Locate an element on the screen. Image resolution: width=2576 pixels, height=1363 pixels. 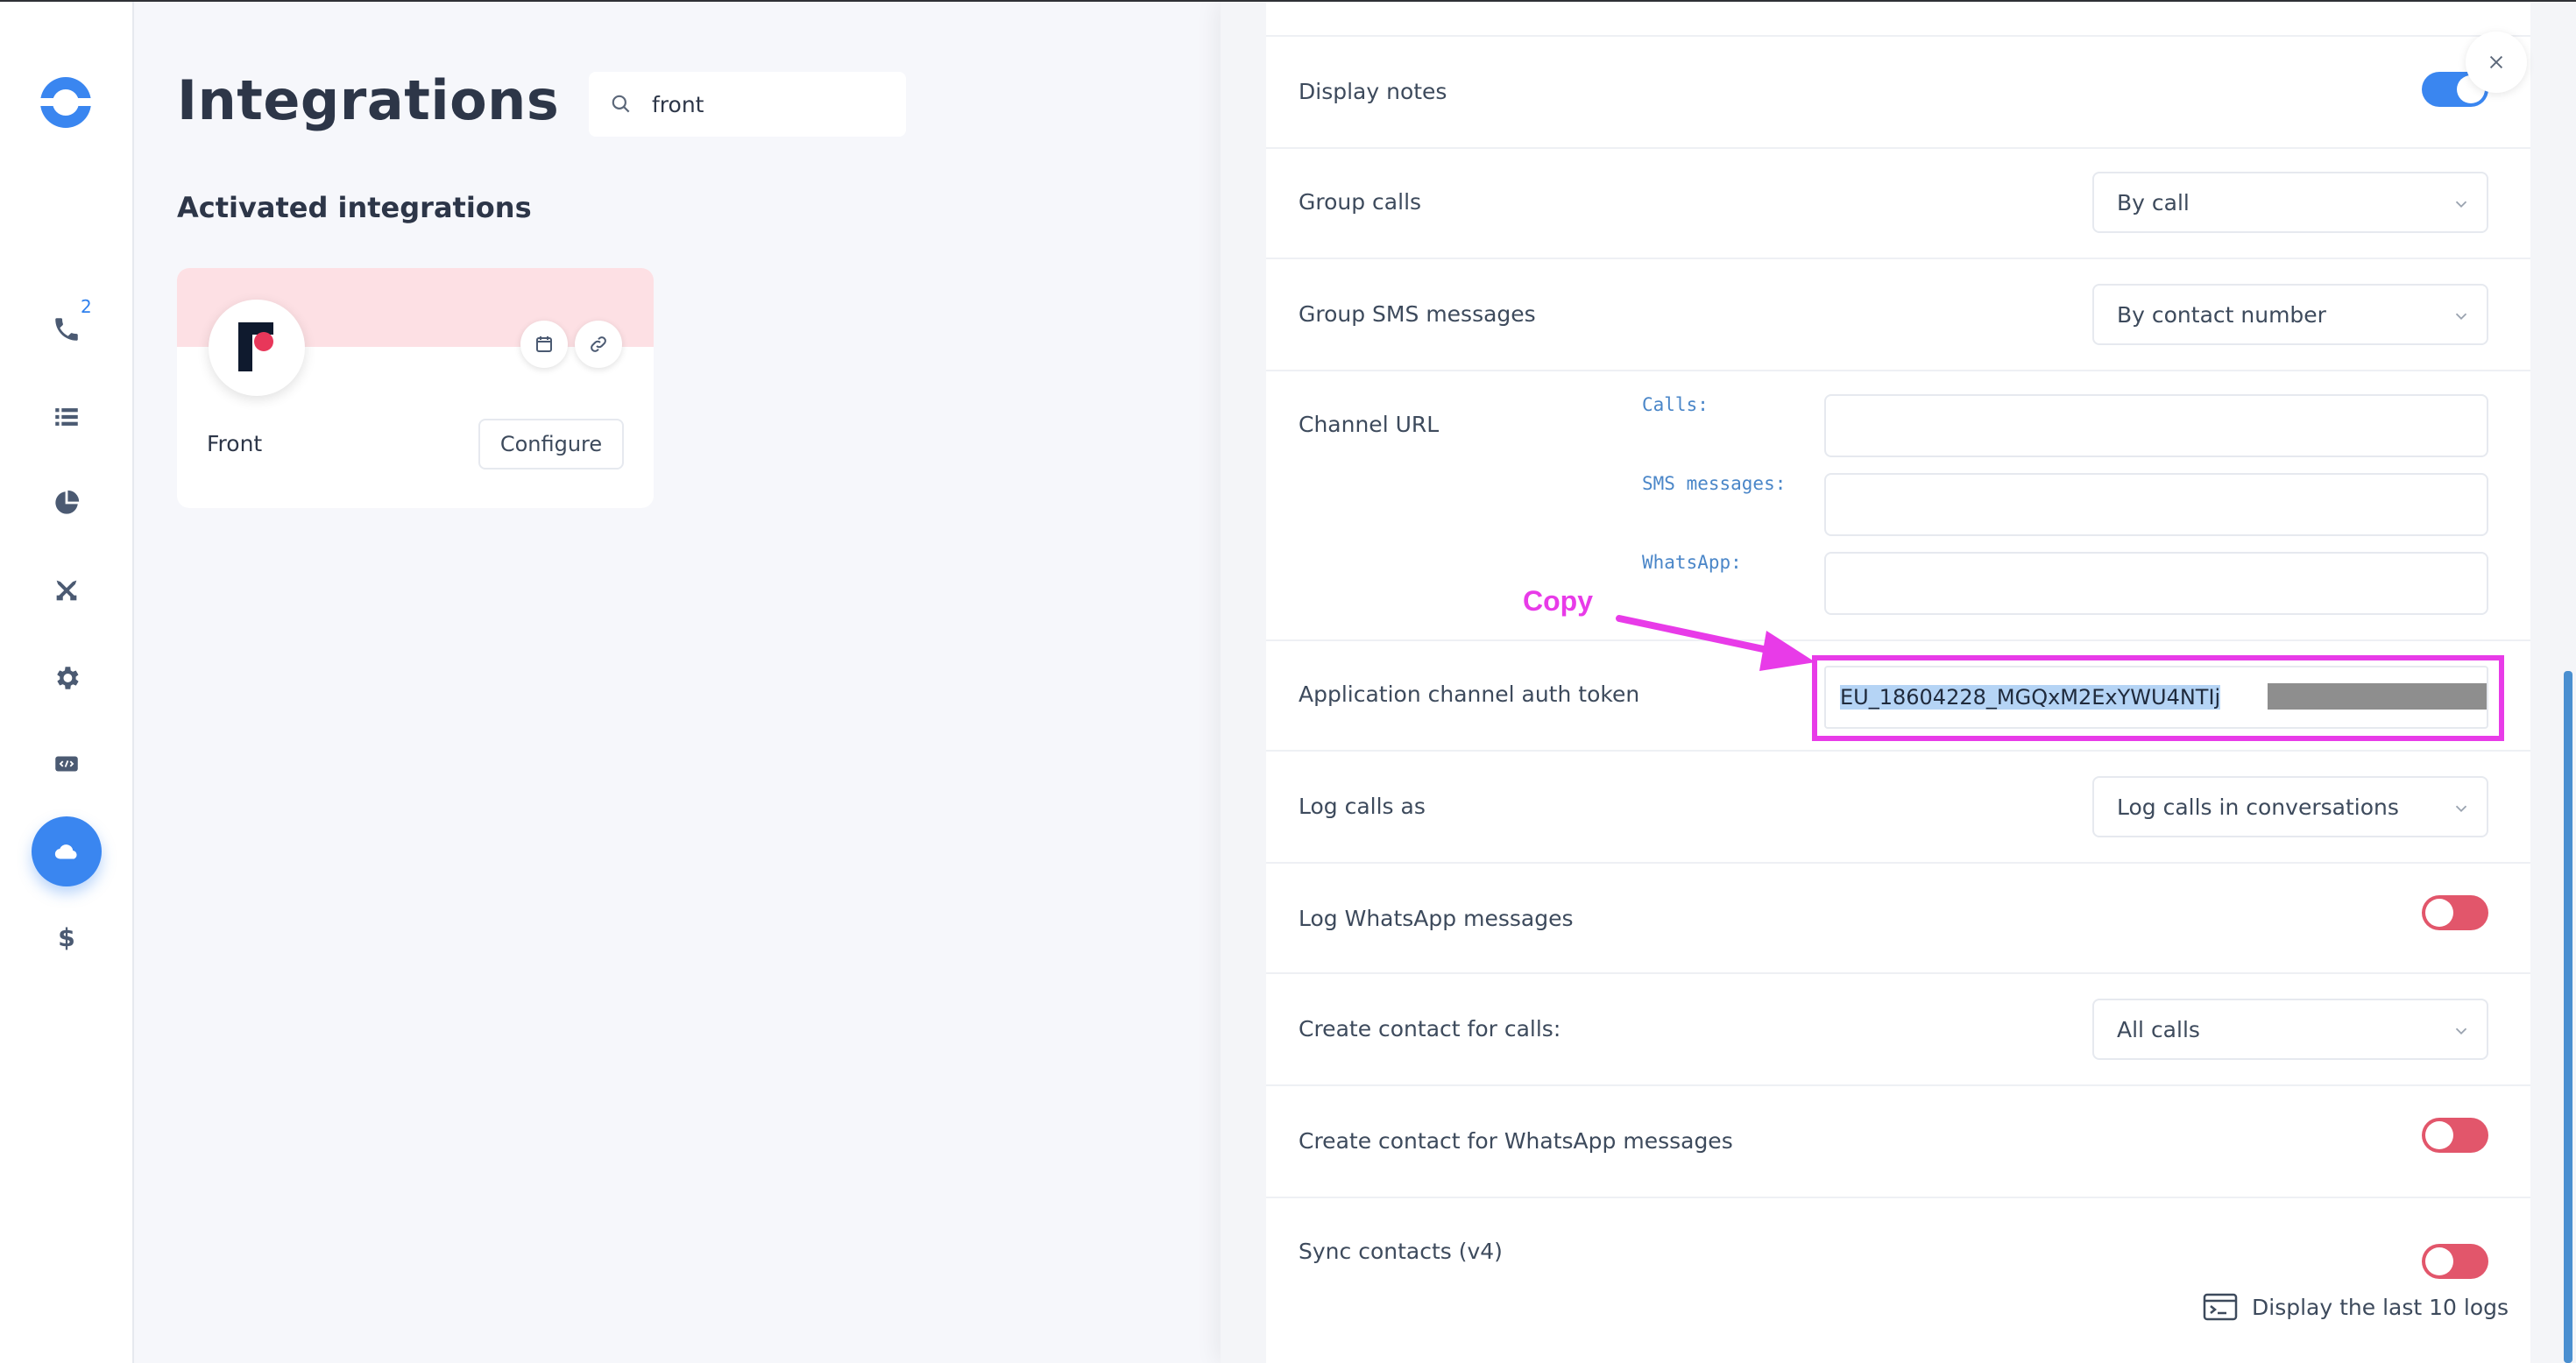
terminal-icon is located at coordinates (2220, 1307).